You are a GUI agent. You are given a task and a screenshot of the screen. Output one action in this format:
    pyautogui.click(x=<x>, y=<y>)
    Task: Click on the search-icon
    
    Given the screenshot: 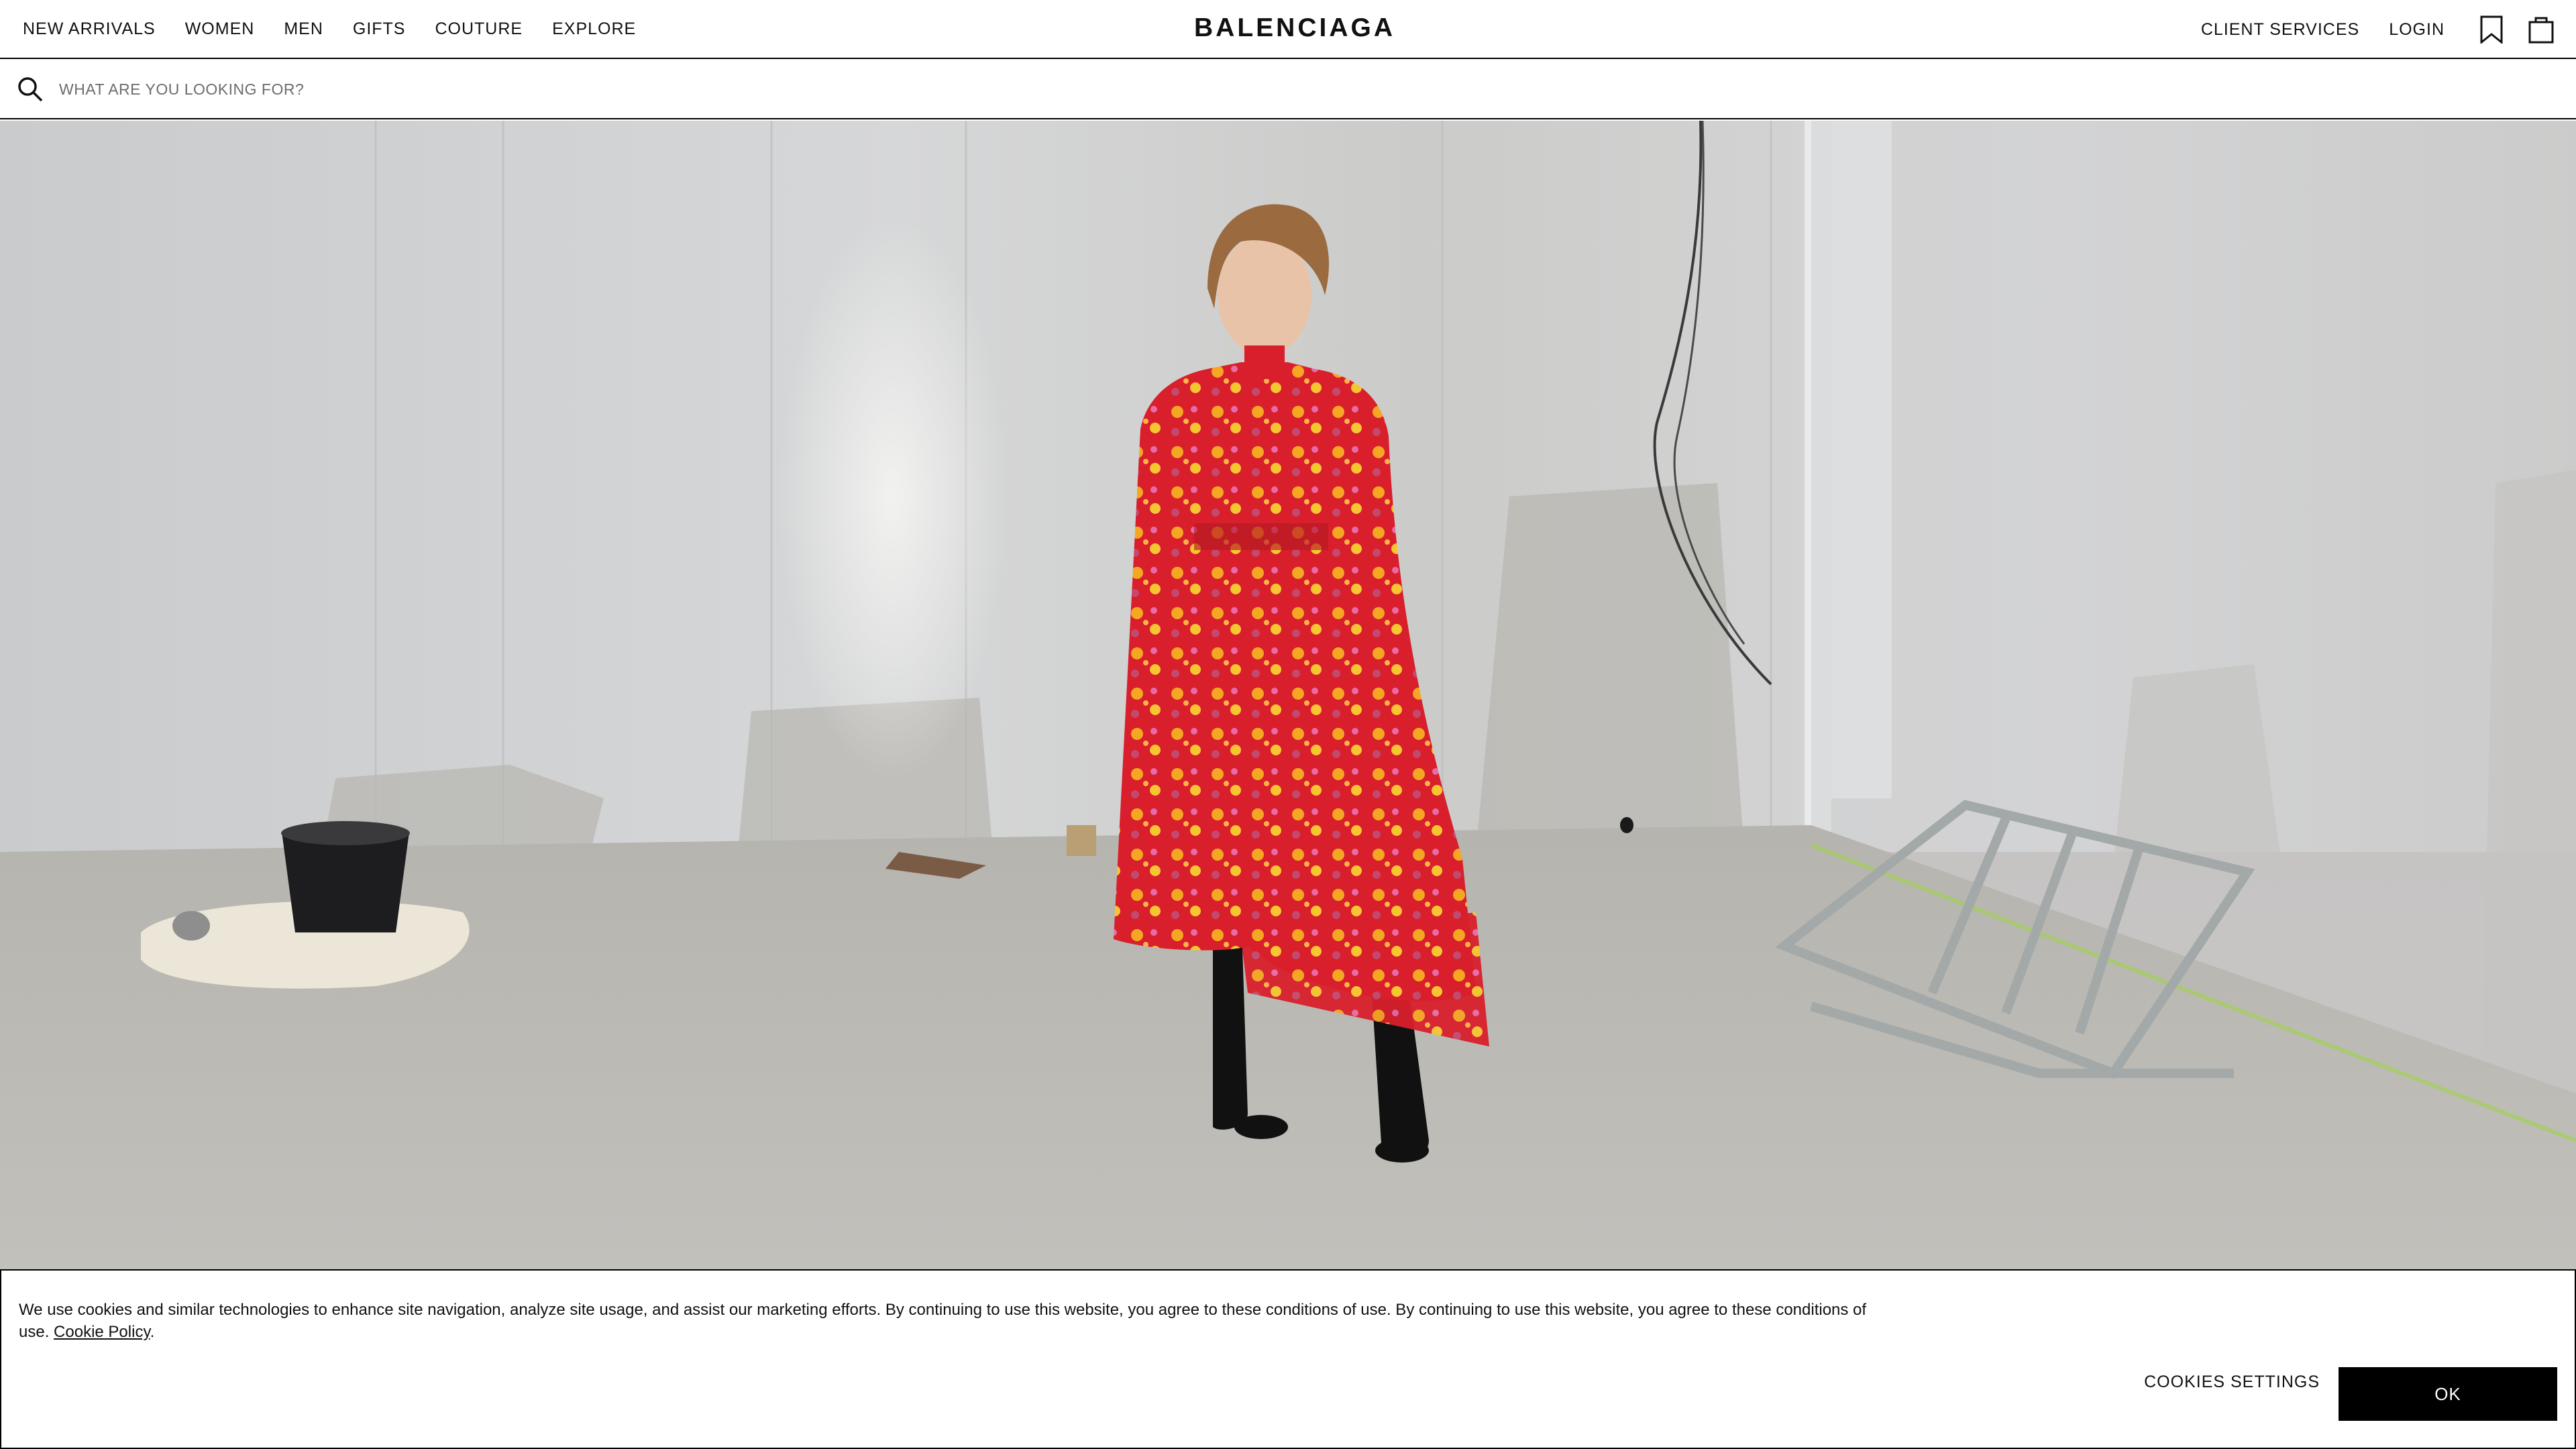 What is the action you would take?
    pyautogui.click(x=30, y=89)
    